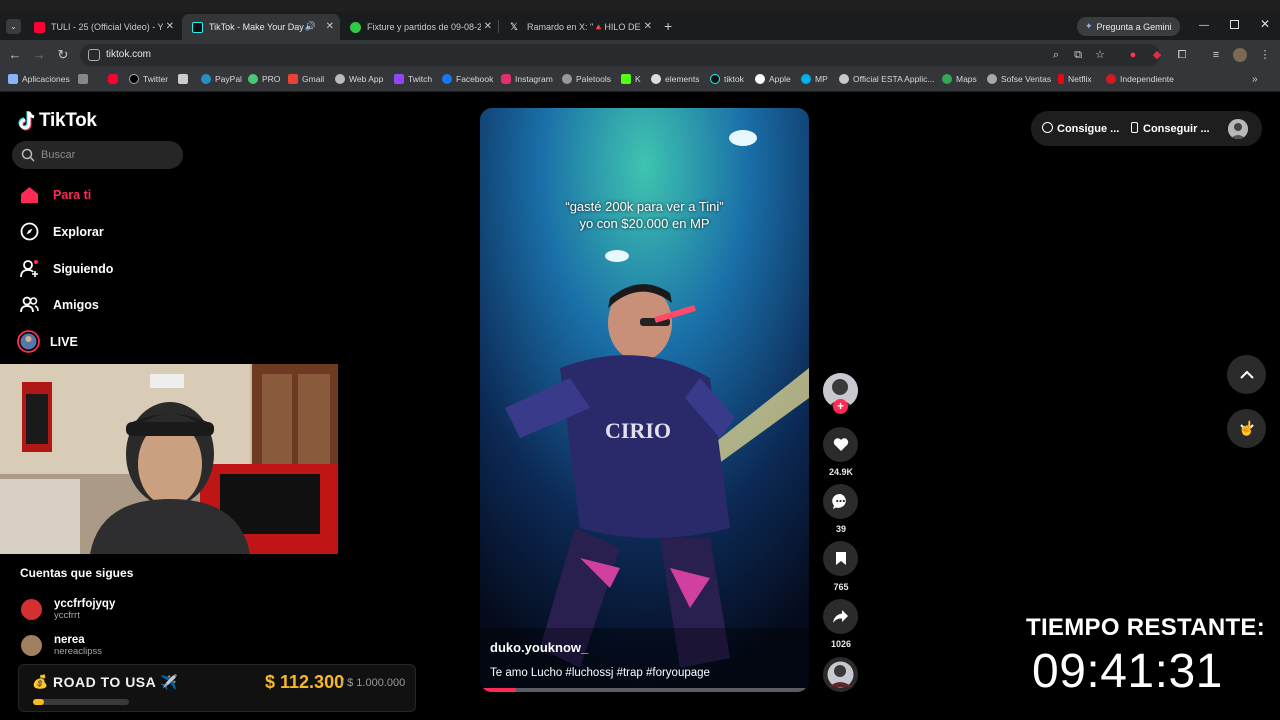 The height and width of the screenshot is (720, 1280). I want to click on sound-disc-avatar, so click(840, 674).